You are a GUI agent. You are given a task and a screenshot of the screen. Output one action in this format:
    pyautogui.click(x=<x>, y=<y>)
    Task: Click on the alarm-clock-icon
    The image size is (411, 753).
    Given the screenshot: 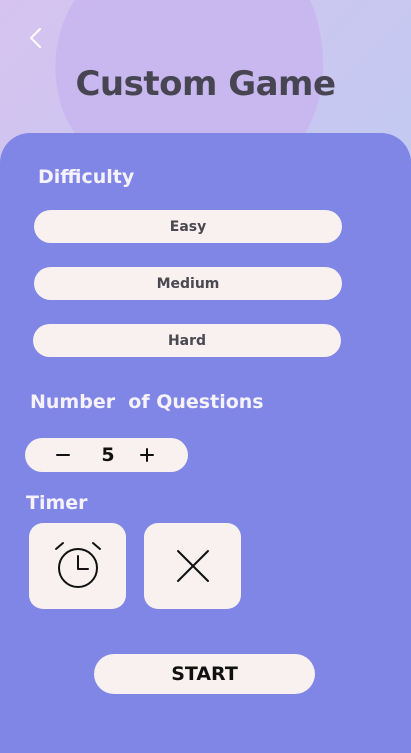 What is the action you would take?
    pyautogui.click(x=77, y=565)
    